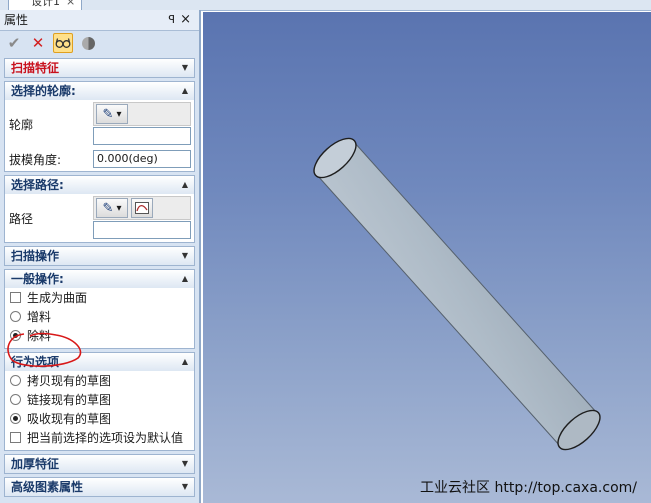 Image resolution: width=651 pixels, height=503 pixels. What do you see at coordinates (105, 438) in the screenshot?
I see `set-default-label: 把当前选择的选项设为默认值` at bounding box center [105, 438].